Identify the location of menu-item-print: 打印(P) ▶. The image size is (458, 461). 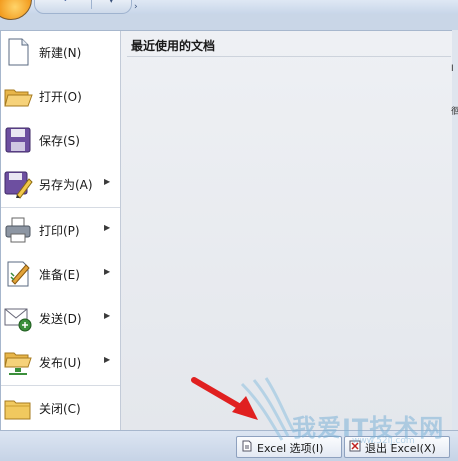
(60, 230).